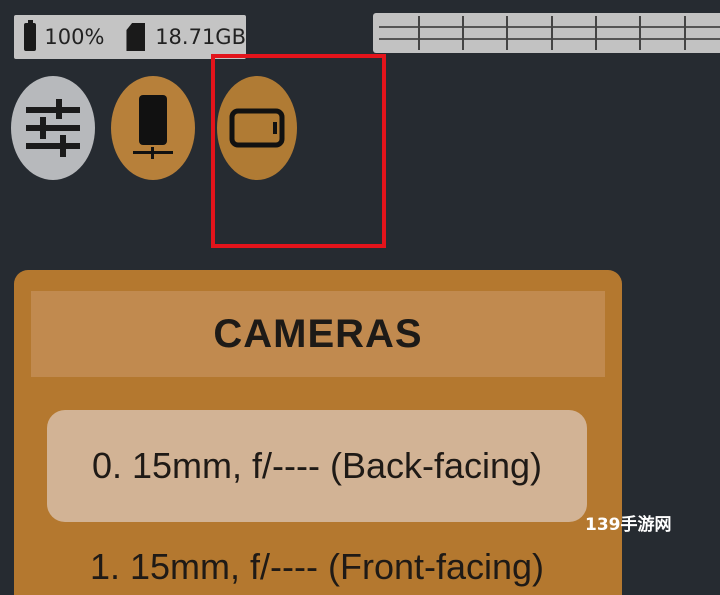  Describe the element at coordinates (628, 525) in the screenshot. I see `watermark: 139手游网` at that location.